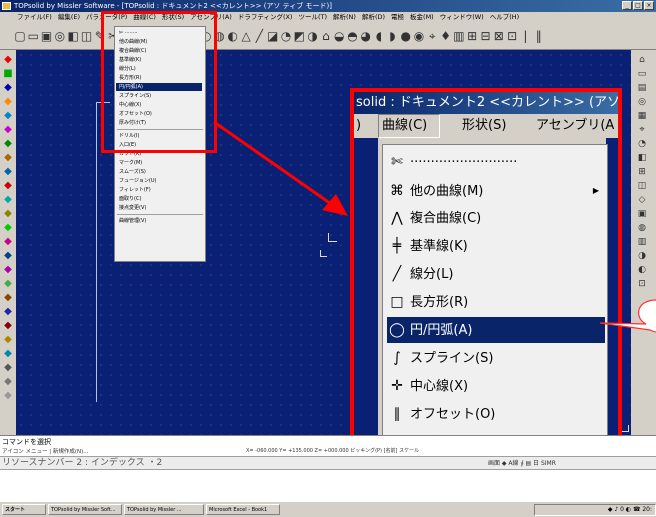  Describe the element at coordinates (649, 5) in the screenshot. I see `close-icon: ×` at that location.